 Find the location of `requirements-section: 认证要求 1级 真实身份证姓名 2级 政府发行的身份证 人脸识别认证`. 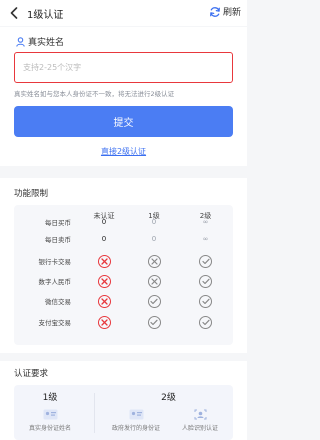

requirements-section: 认证要求 1级 真实身份证姓名 2级 政府发行的身份证 人脸识别认证 is located at coordinates (123, 400).